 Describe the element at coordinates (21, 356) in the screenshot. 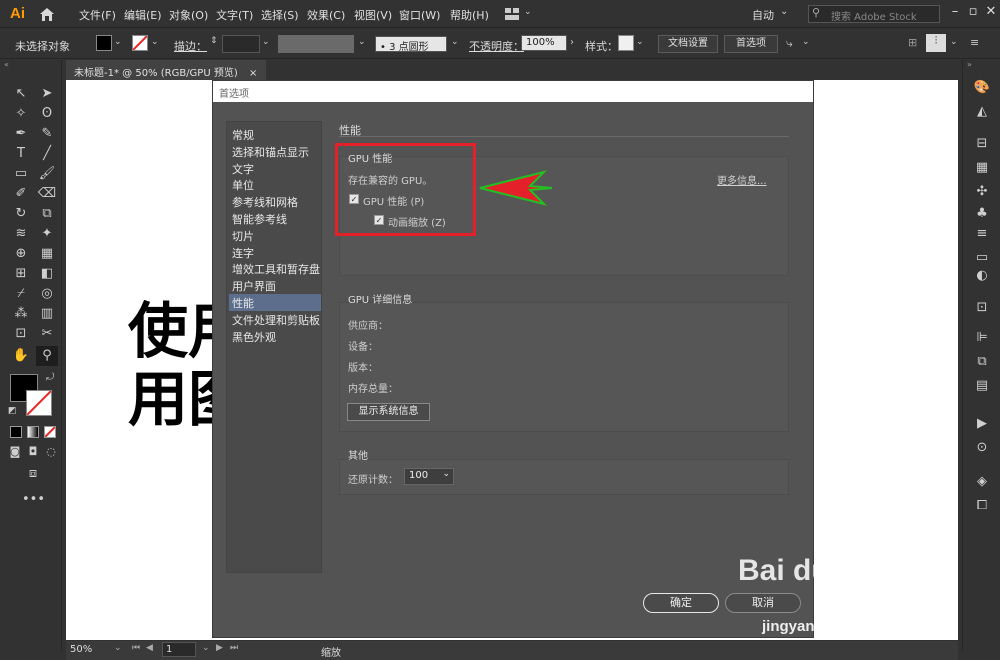

I see `hand-tool-icon: ✋` at that location.